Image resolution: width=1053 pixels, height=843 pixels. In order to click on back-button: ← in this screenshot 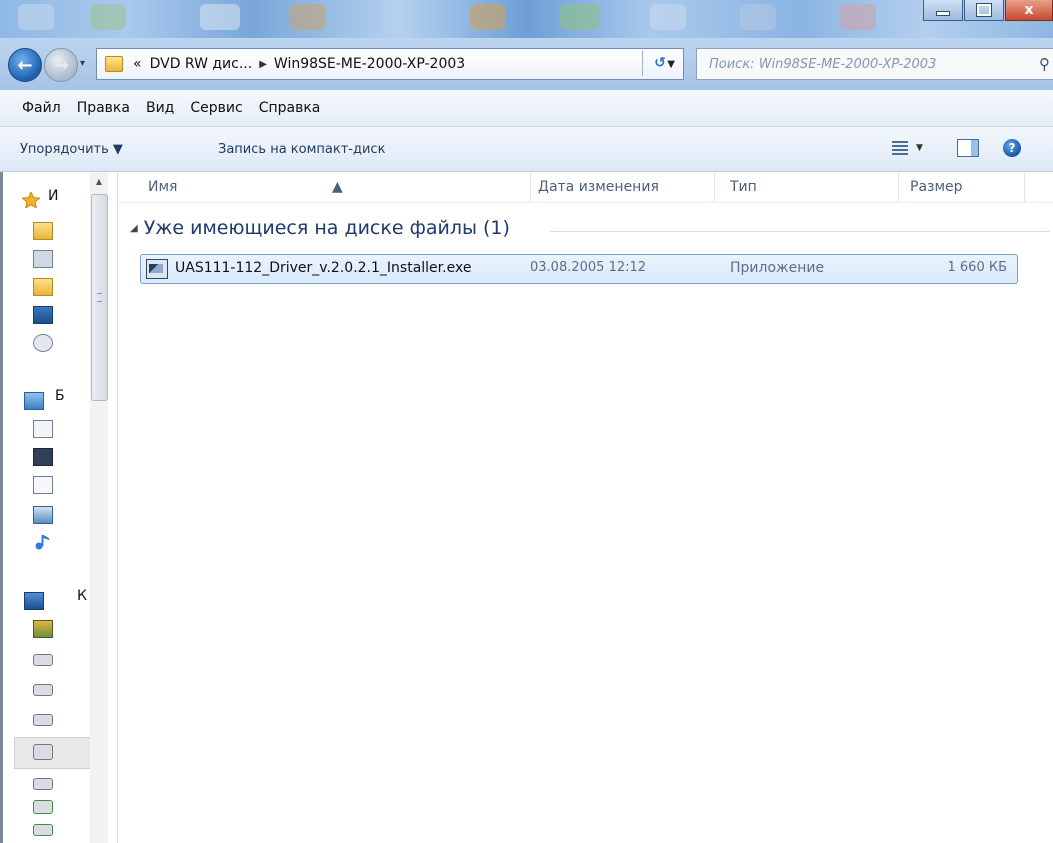, I will do `click(25, 65)`.